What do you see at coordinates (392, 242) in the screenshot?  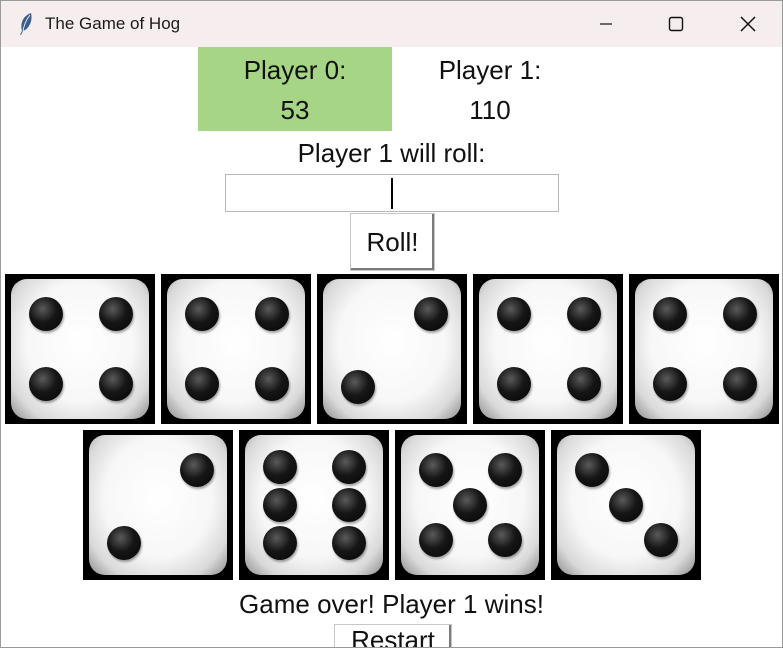 I see `roll-button: Roll!` at bounding box center [392, 242].